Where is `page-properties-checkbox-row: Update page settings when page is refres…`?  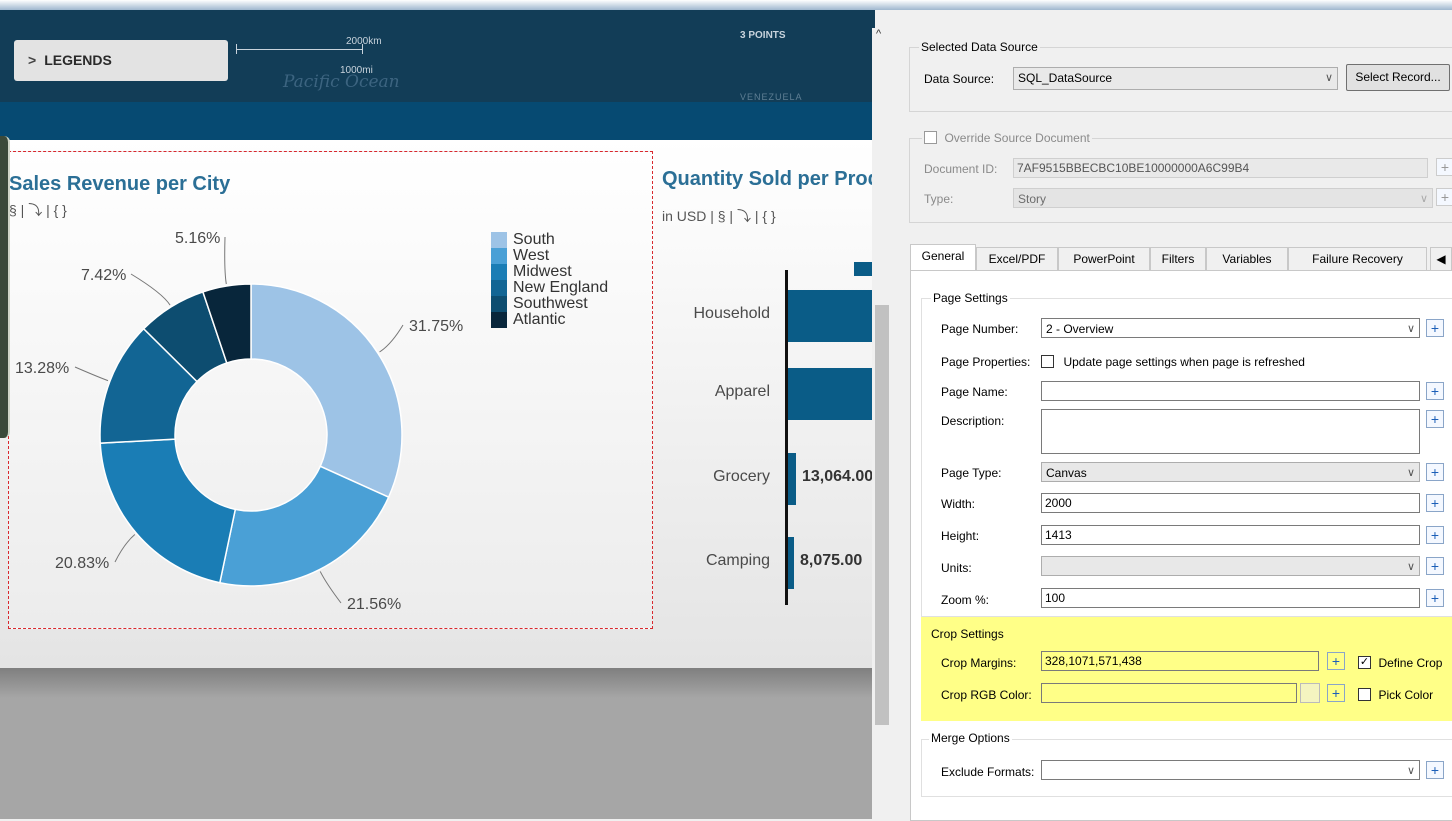 page-properties-checkbox-row: Update page settings when page is refres… is located at coordinates (1173, 362).